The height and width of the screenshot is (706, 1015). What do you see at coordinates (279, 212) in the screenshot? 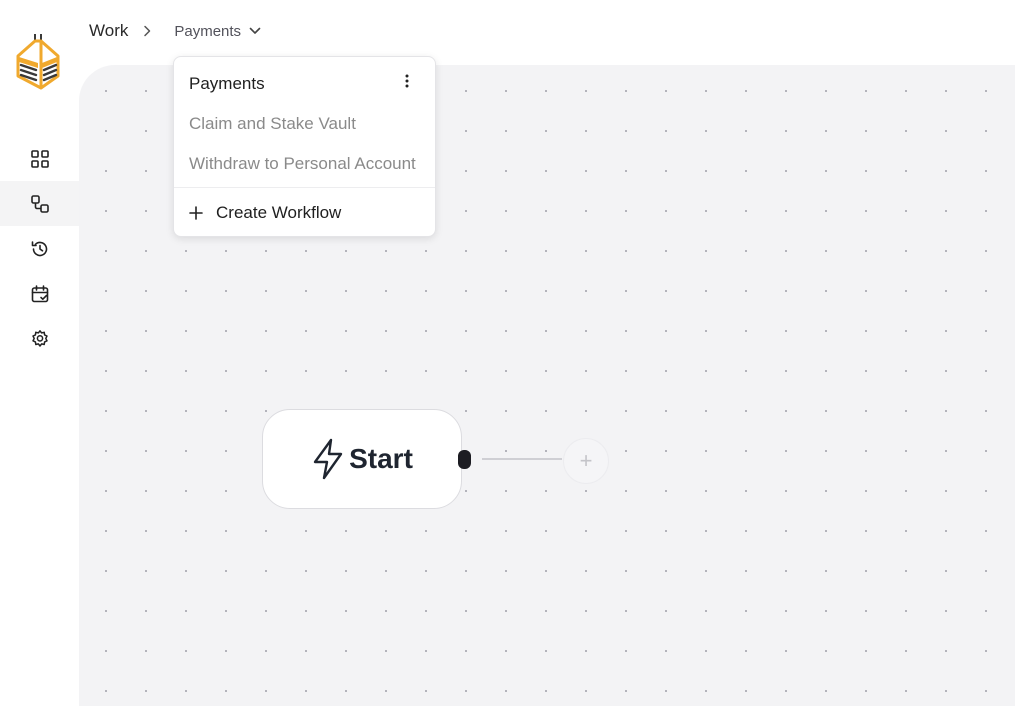
I see `create-workflow-label: Create Workflow` at bounding box center [279, 212].